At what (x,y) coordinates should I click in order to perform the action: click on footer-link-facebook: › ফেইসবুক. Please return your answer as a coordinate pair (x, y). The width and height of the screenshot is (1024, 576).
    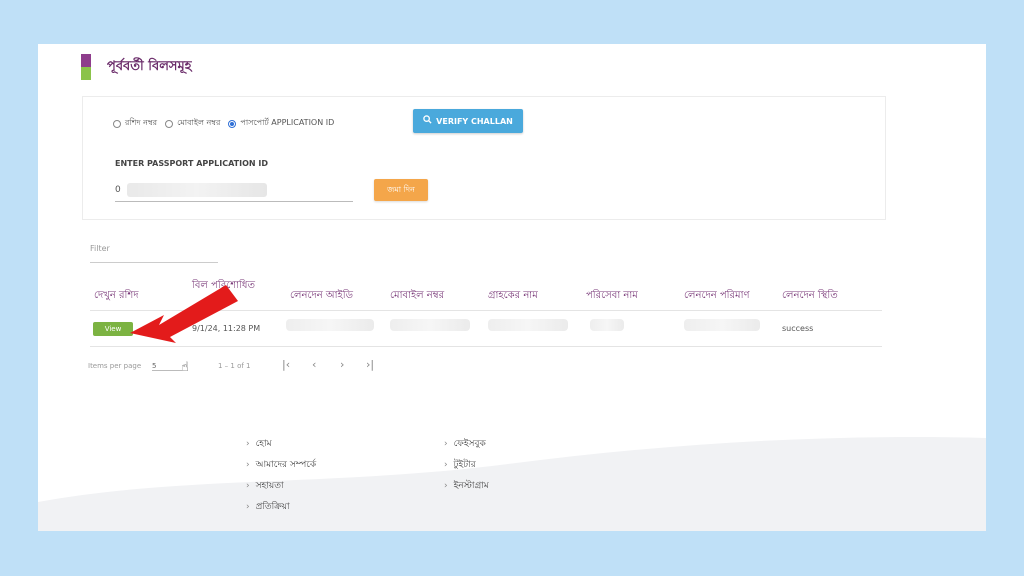
    Looking at the image, I should click on (466, 443).